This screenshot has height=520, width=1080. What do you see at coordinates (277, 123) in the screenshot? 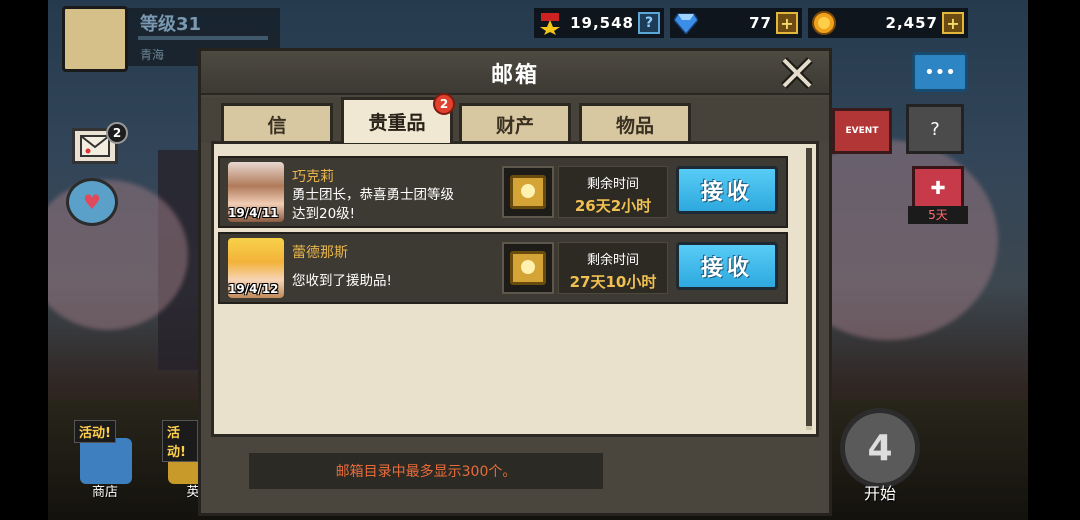
I see `tab-letters: 信` at bounding box center [277, 123].